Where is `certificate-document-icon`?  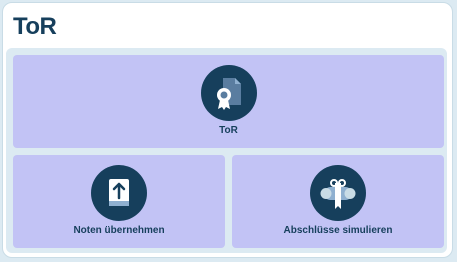 certificate-document-icon is located at coordinates (228, 93).